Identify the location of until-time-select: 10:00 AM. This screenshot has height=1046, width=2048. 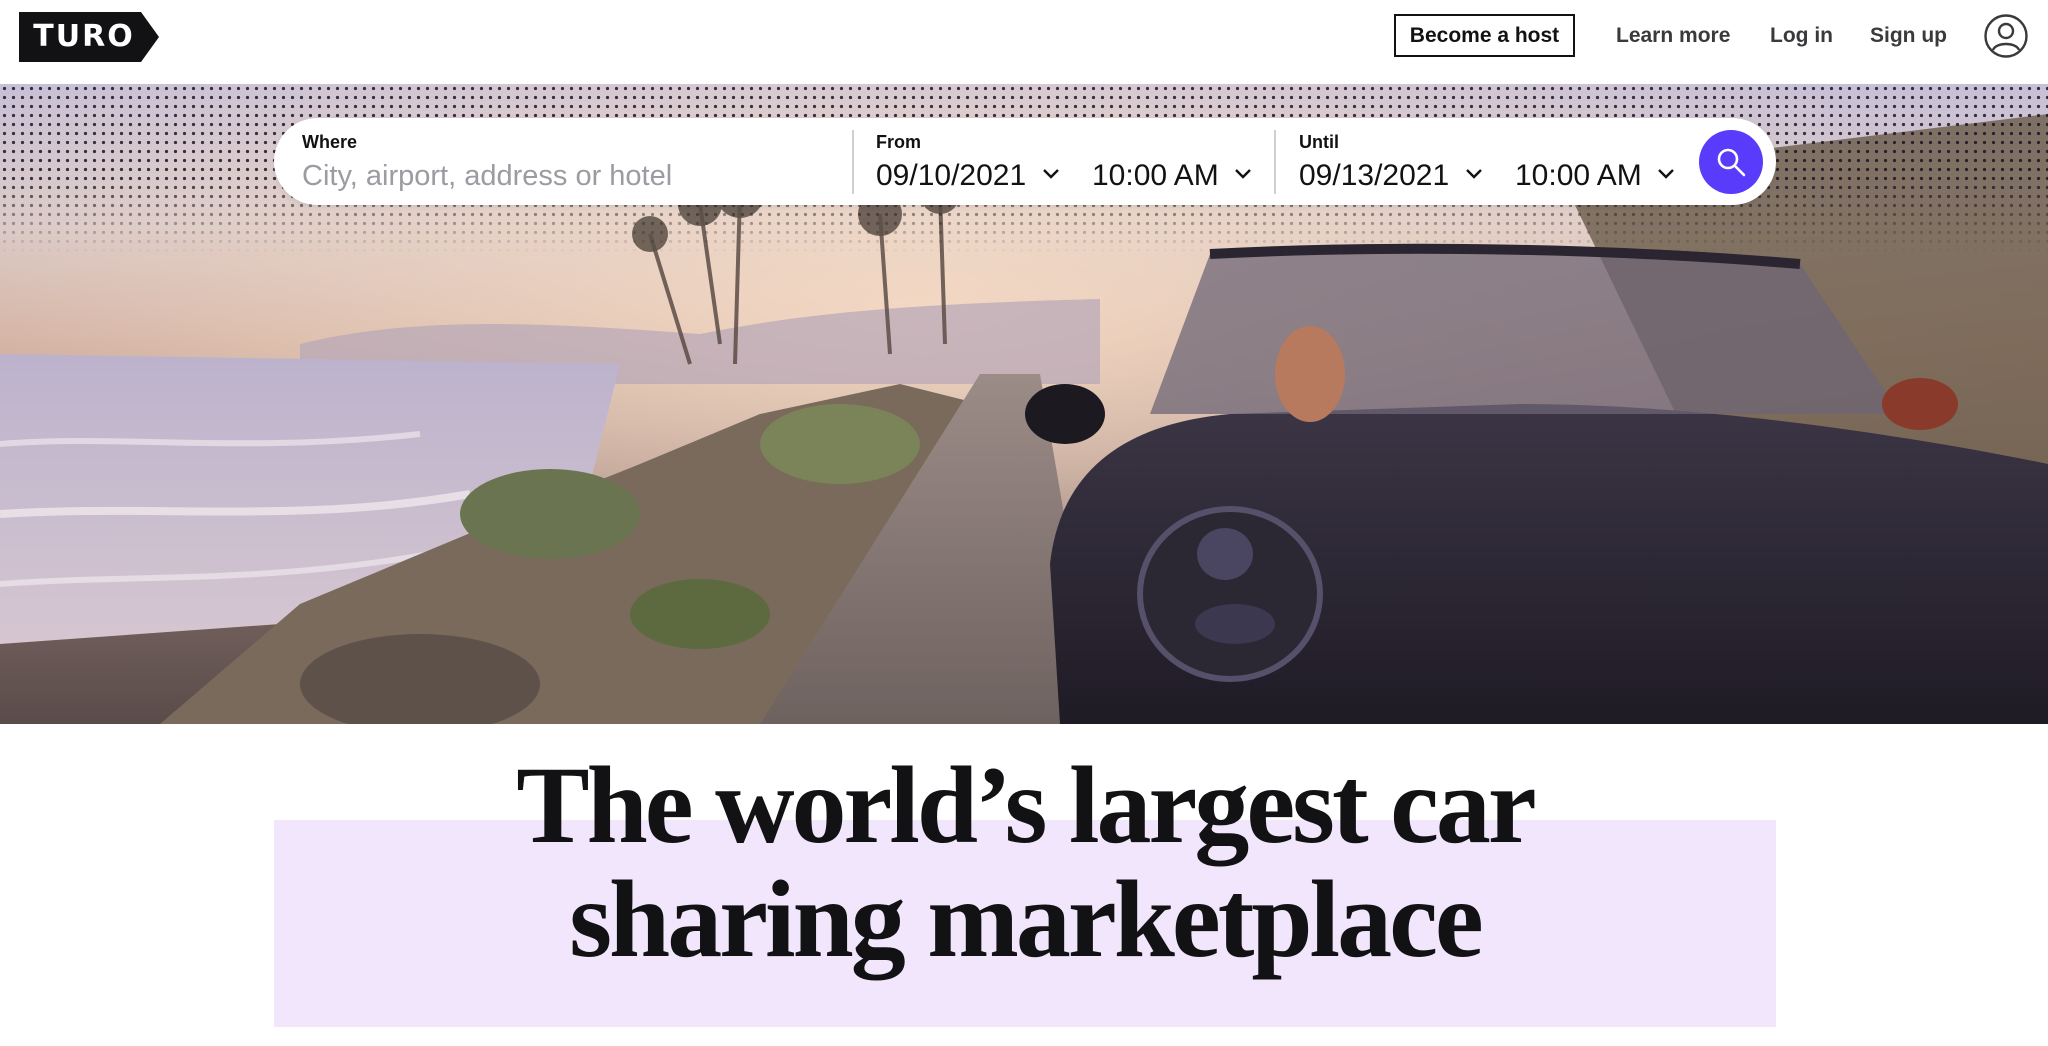
(1595, 176).